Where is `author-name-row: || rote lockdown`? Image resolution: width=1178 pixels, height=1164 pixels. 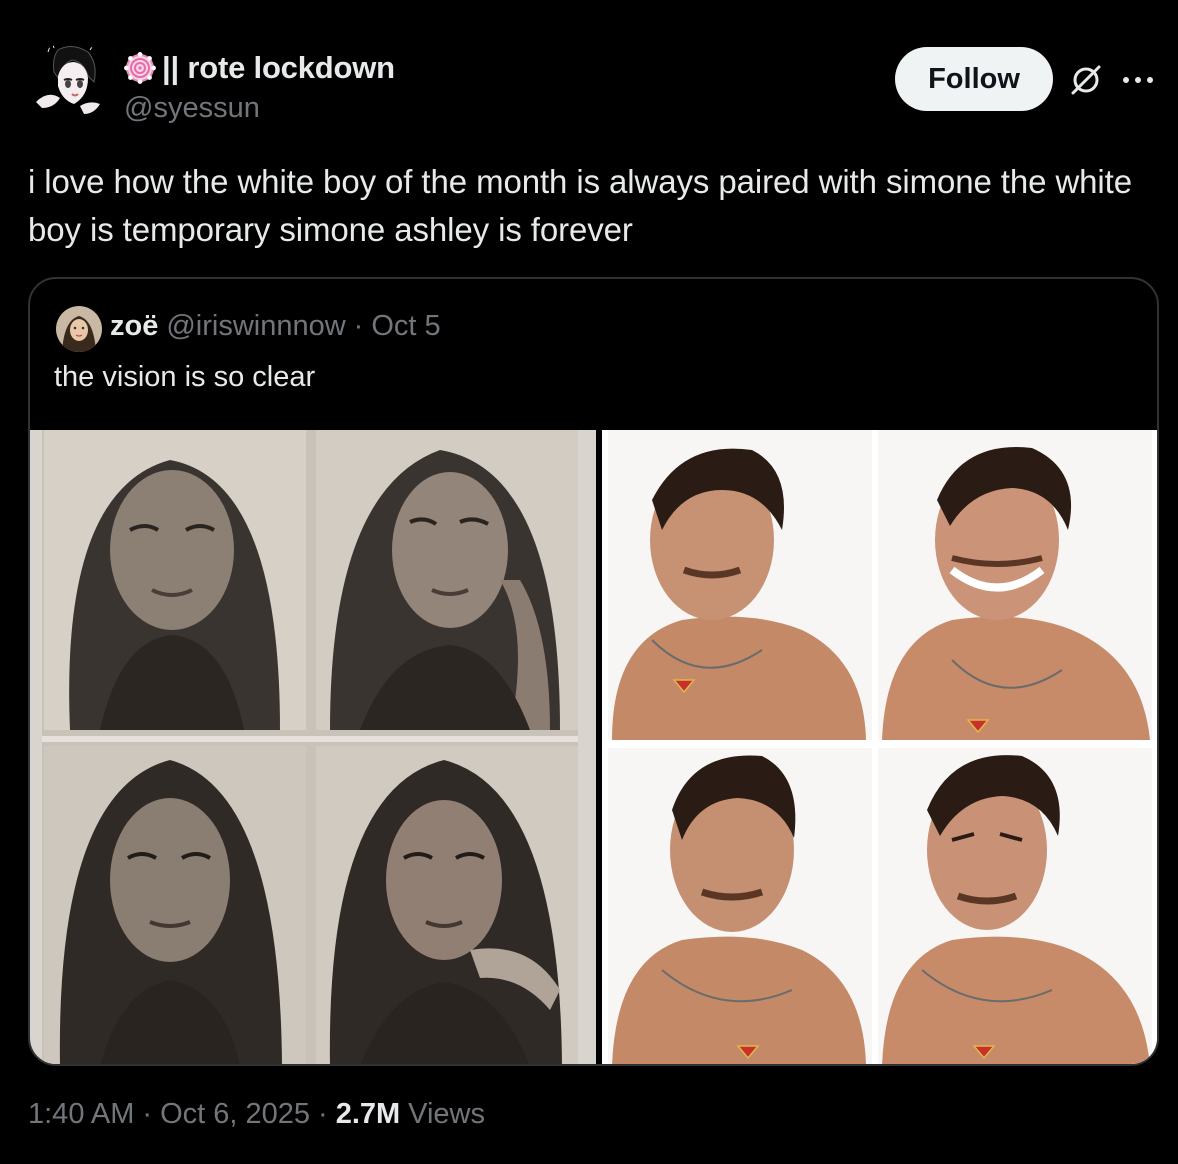 author-name-row: || rote lockdown is located at coordinates (259, 68).